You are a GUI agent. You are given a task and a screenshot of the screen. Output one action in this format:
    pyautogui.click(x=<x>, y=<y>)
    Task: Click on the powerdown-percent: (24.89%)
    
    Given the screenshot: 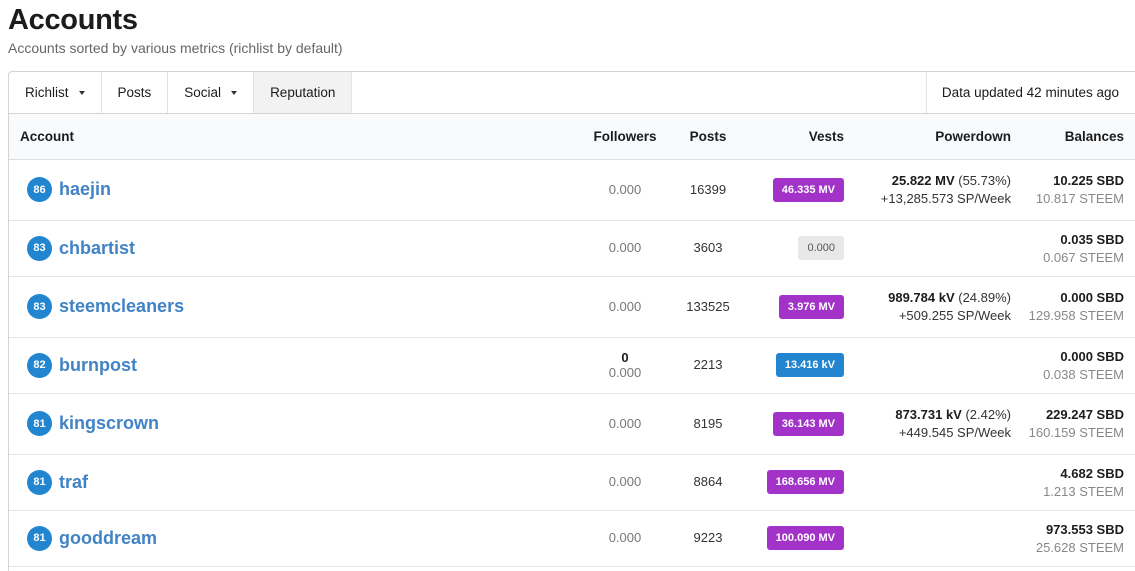 What is the action you would take?
    pyautogui.click(x=982, y=297)
    